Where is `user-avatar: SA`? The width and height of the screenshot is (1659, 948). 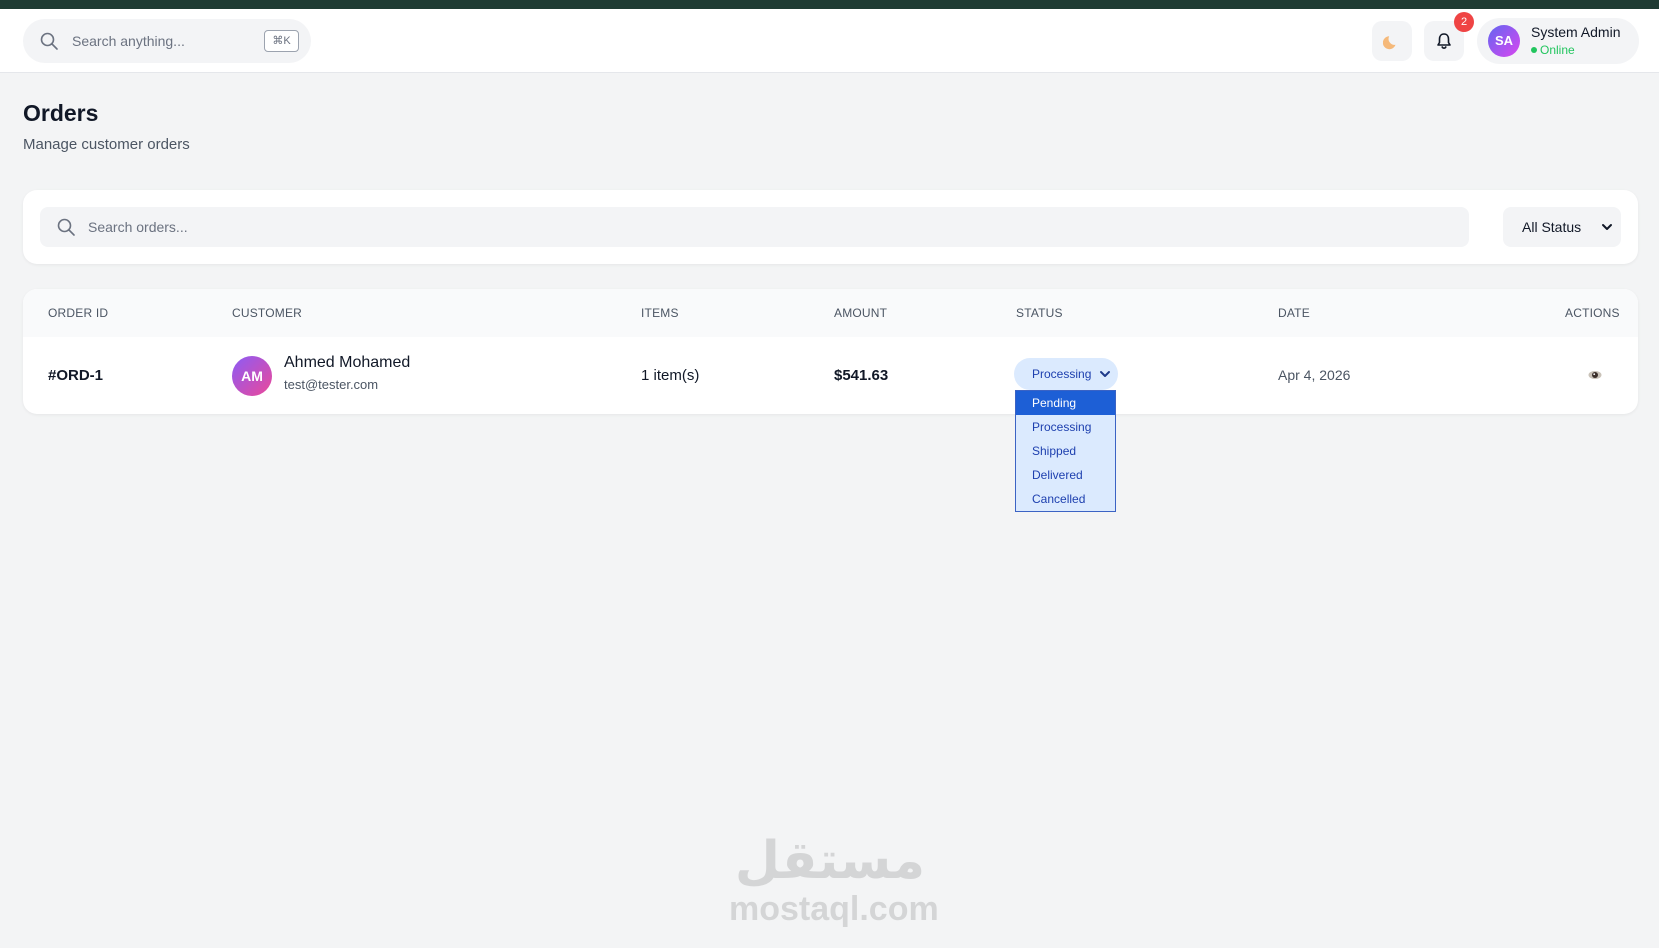
user-avatar: SA is located at coordinates (1504, 41).